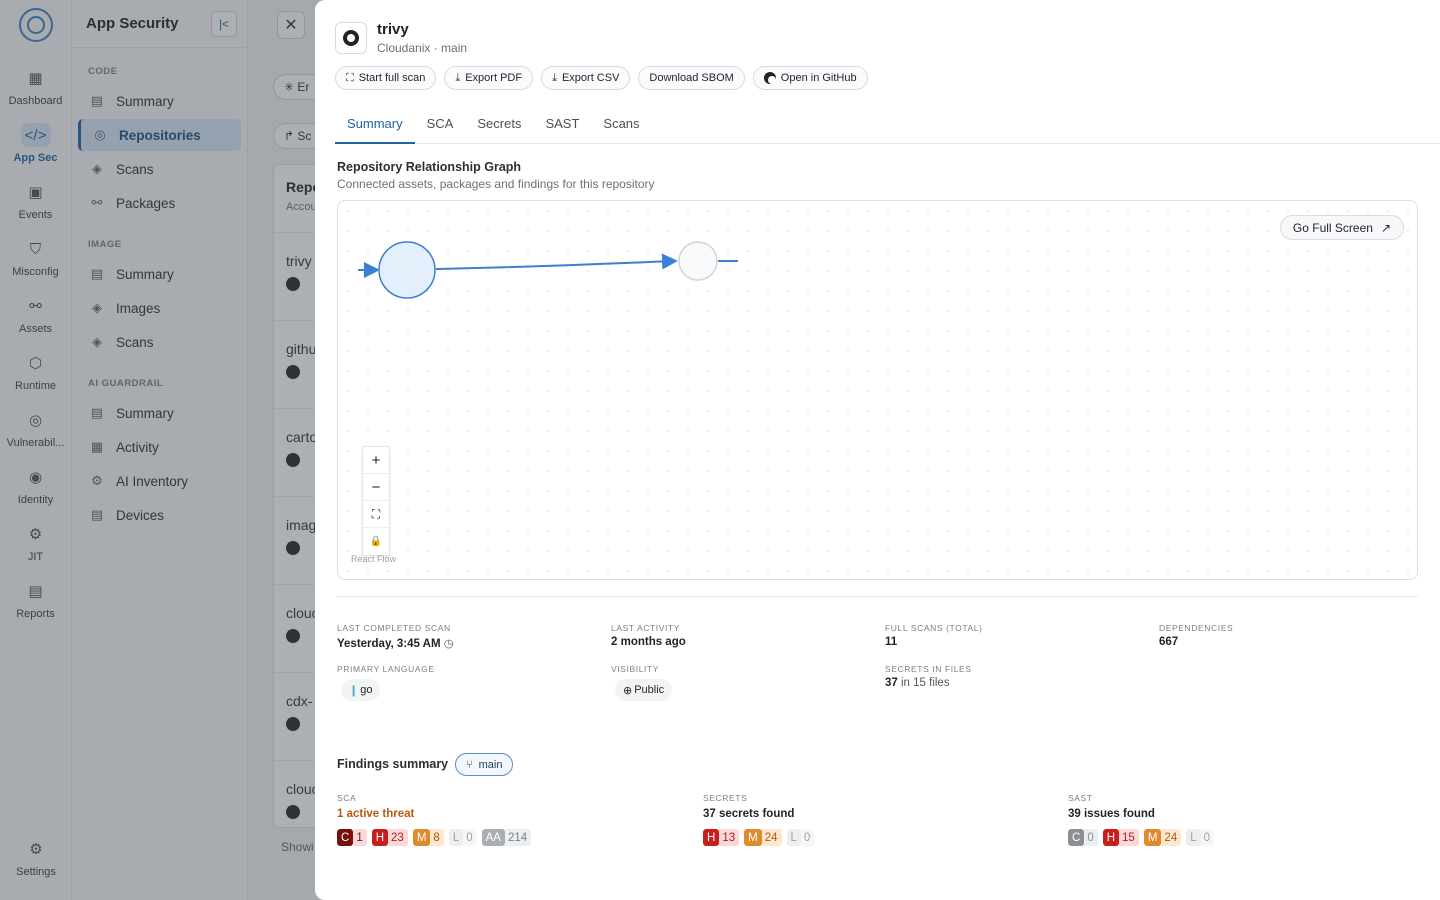 The width and height of the screenshot is (1440, 900). I want to click on open-in-github-button: Open in GitHub, so click(810, 78).